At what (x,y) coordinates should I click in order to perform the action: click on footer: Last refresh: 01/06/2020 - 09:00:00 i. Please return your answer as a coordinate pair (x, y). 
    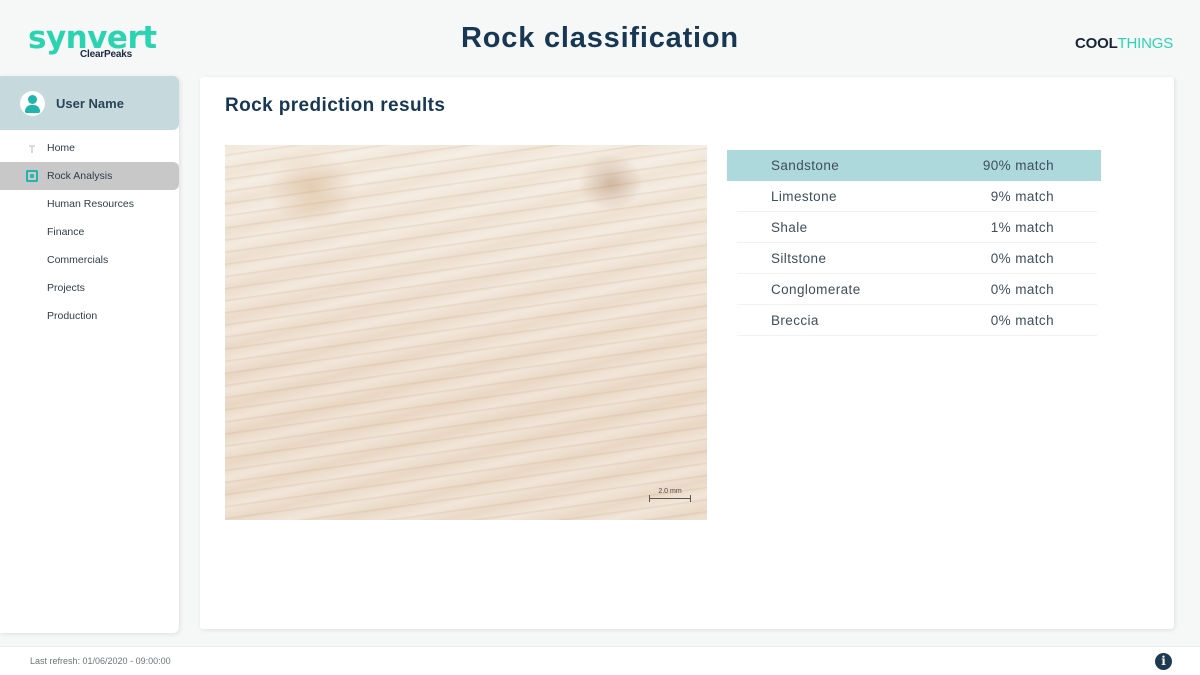
    Looking at the image, I should click on (600, 661).